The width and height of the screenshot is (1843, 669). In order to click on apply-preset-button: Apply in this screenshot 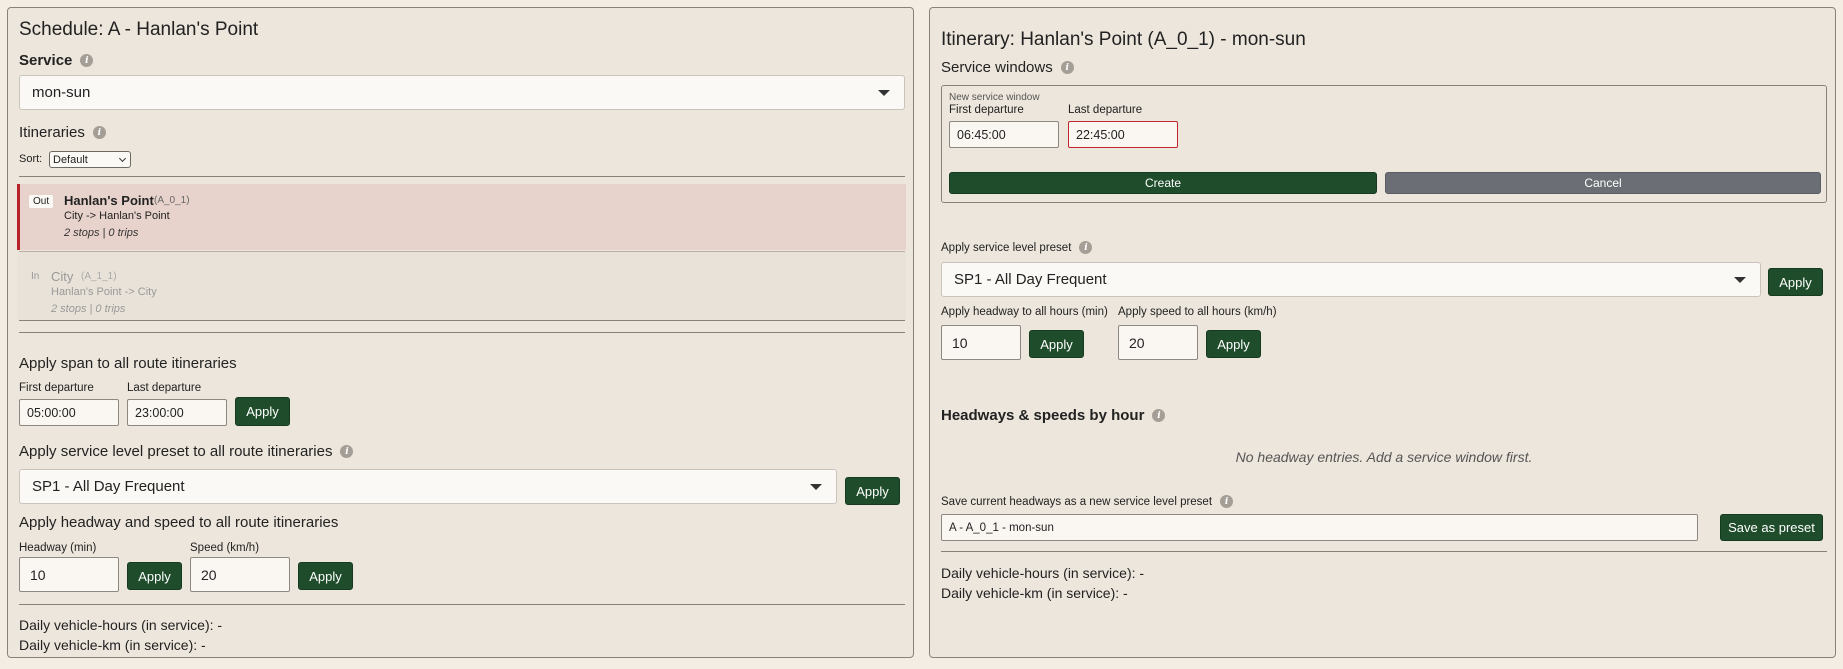, I will do `click(872, 491)`.